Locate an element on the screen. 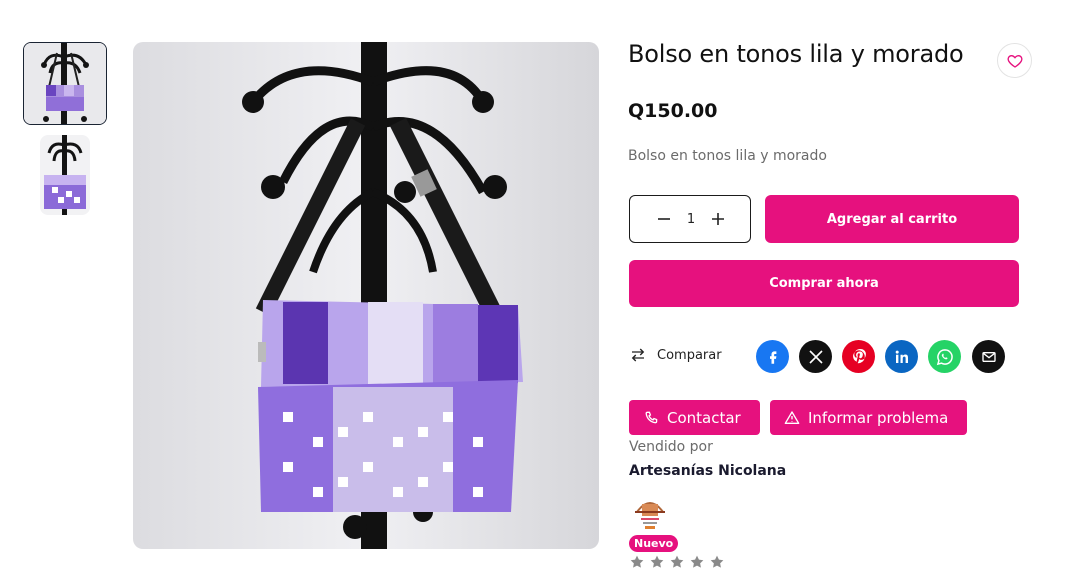  contact-label: Contactar is located at coordinates (704, 417).